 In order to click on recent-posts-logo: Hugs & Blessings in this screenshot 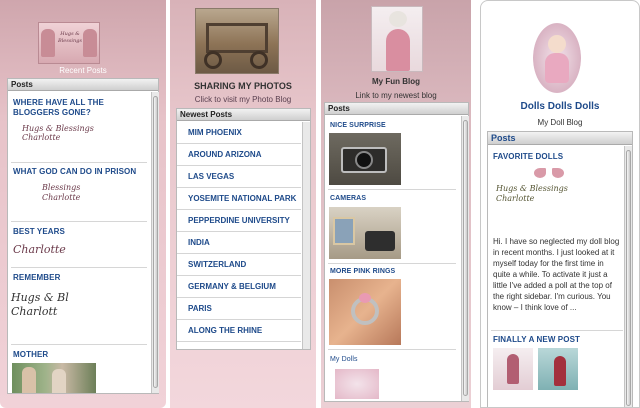, I will do `click(69, 43)`.